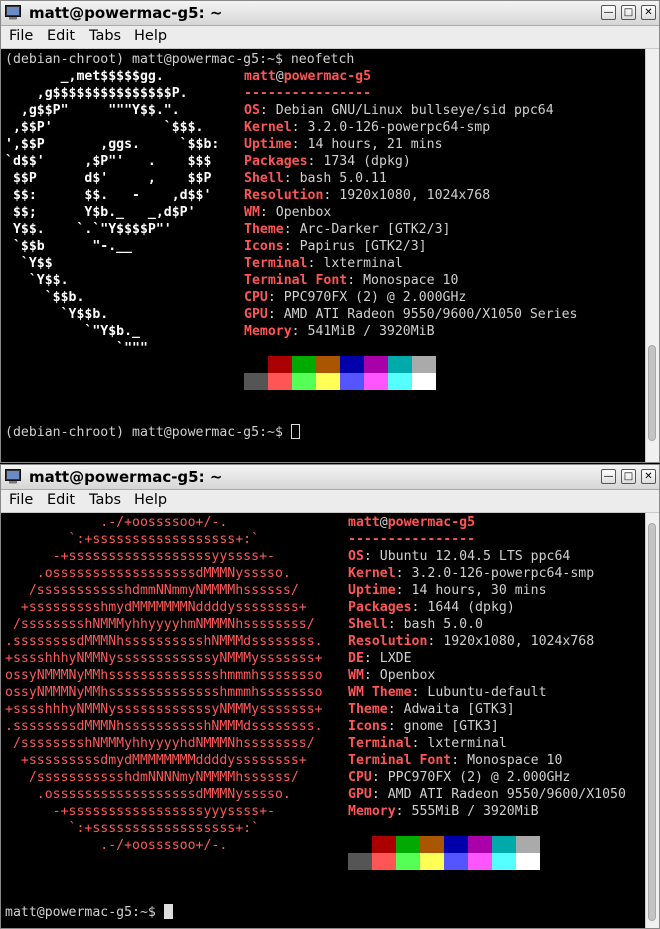 This screenshot has width=660, height=929. I want to click on logo-line: $$P d$' , $$P, so click(108, 178).